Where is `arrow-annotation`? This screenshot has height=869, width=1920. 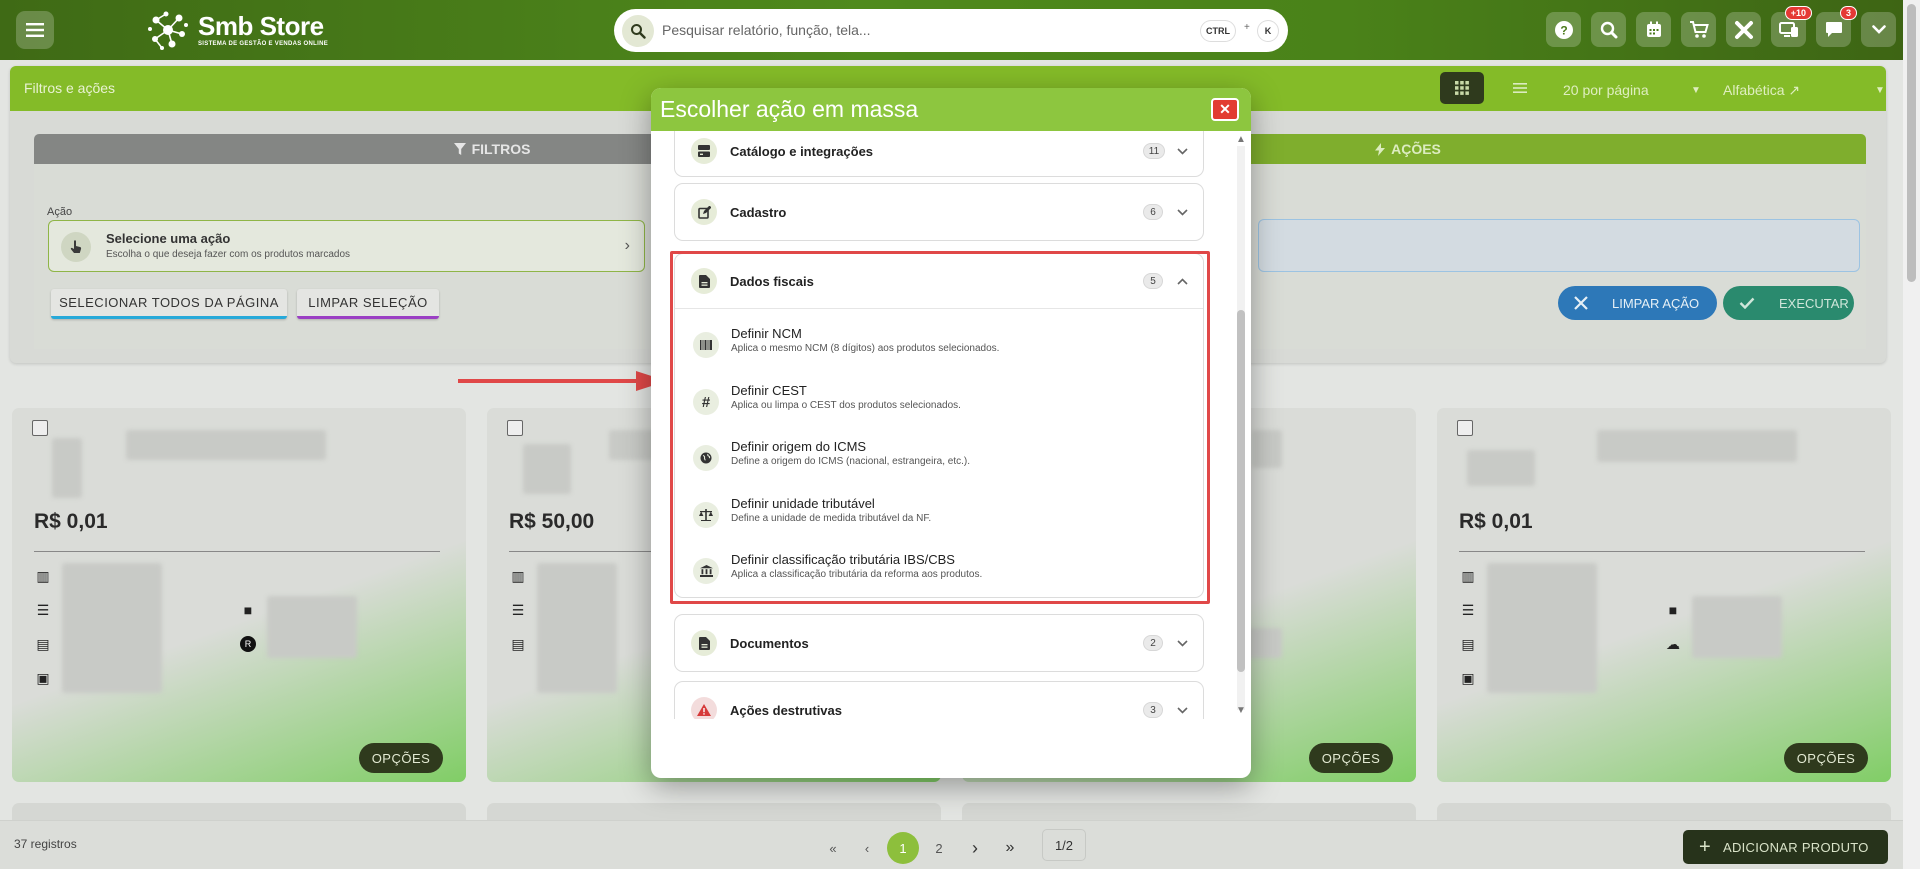 arrow-annotation is located at coordinates (562, 381).